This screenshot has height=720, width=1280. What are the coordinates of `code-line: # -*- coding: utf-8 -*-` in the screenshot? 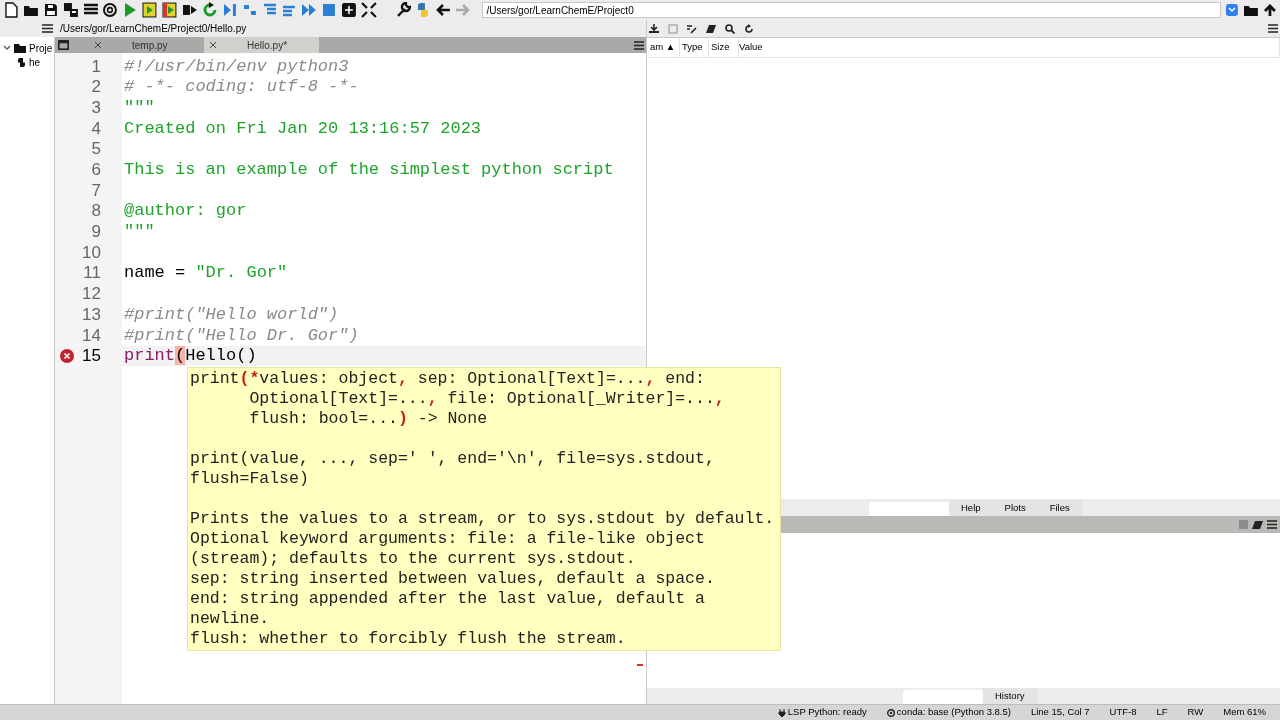 It's located at (241, 87).